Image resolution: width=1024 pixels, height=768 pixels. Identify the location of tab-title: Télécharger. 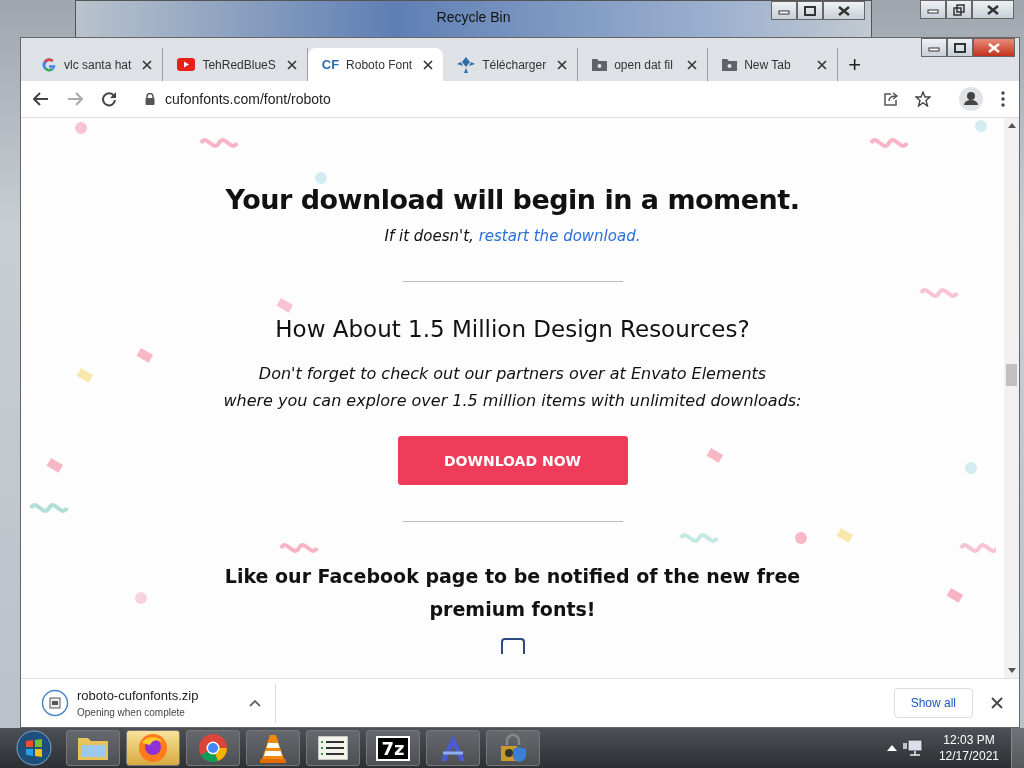
(514, 64).